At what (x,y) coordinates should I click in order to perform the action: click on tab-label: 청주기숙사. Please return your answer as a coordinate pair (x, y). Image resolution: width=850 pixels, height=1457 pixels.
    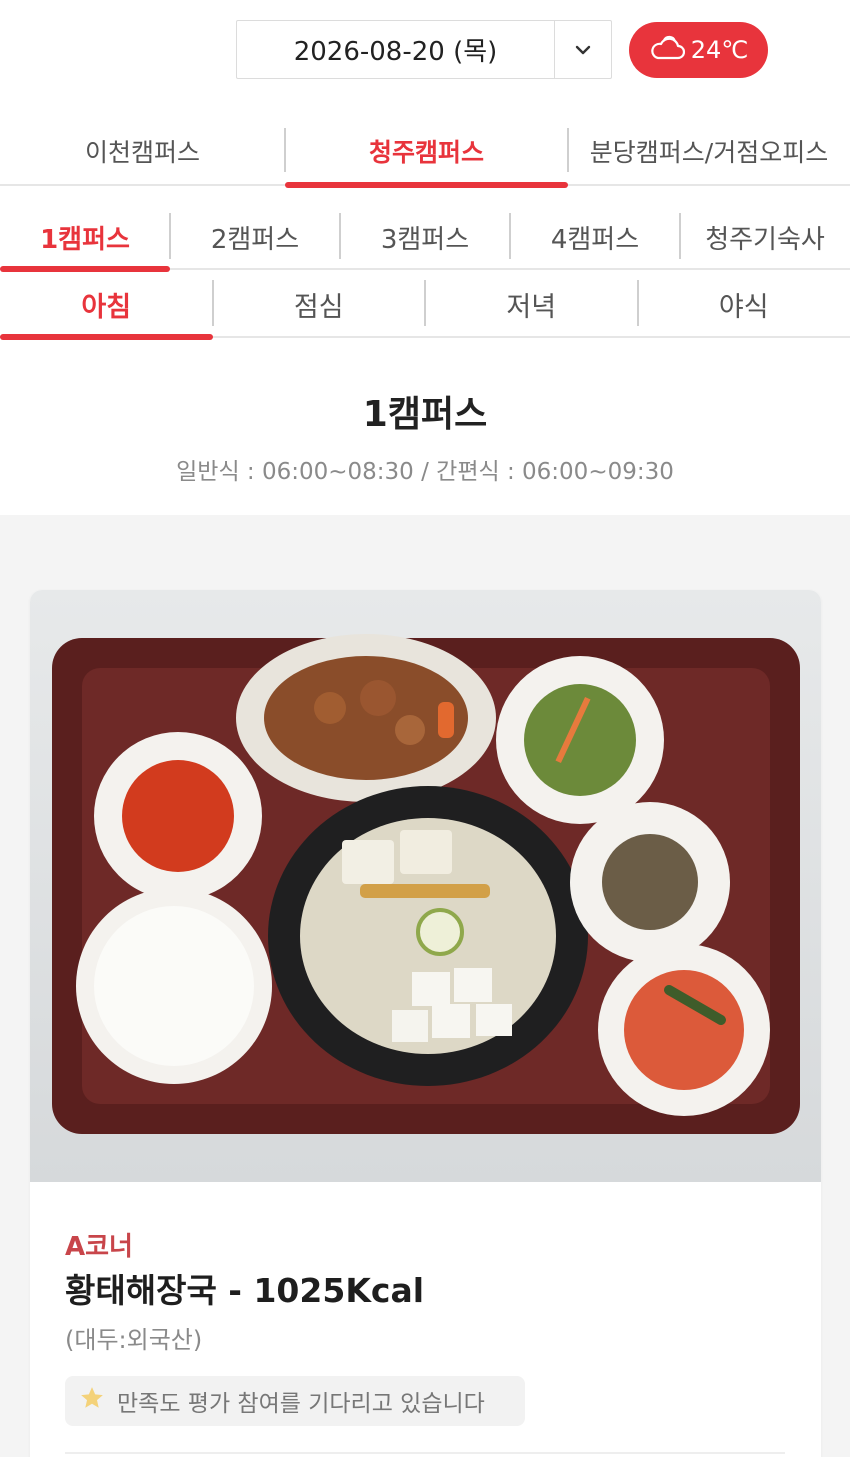
    Looking at the image, I should click on (765, 240).